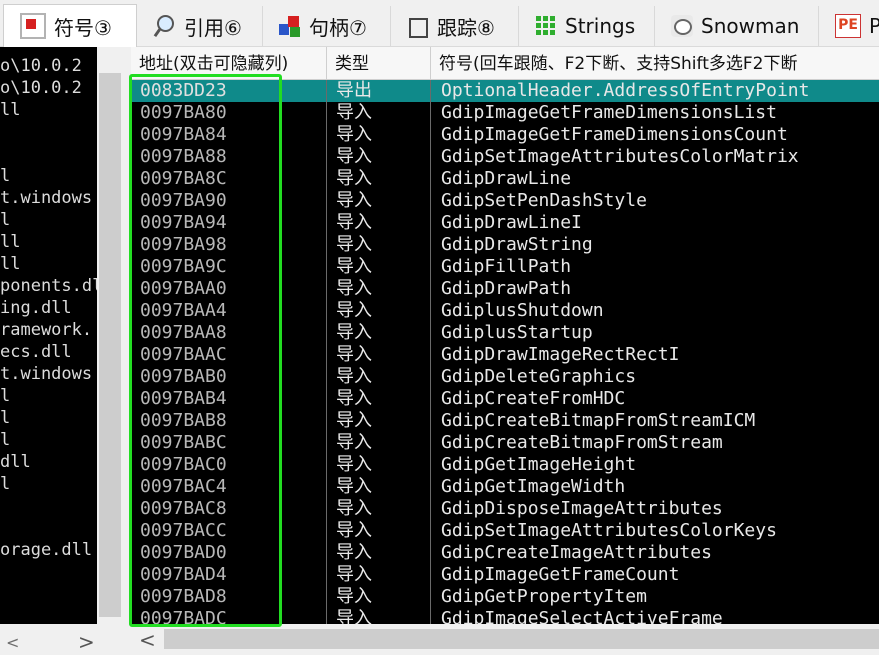  What do you see at coordinates (86, 642) in the screenshot?
I see `scroll-right-arrow-icon: >` at bounding box center [86, 642].